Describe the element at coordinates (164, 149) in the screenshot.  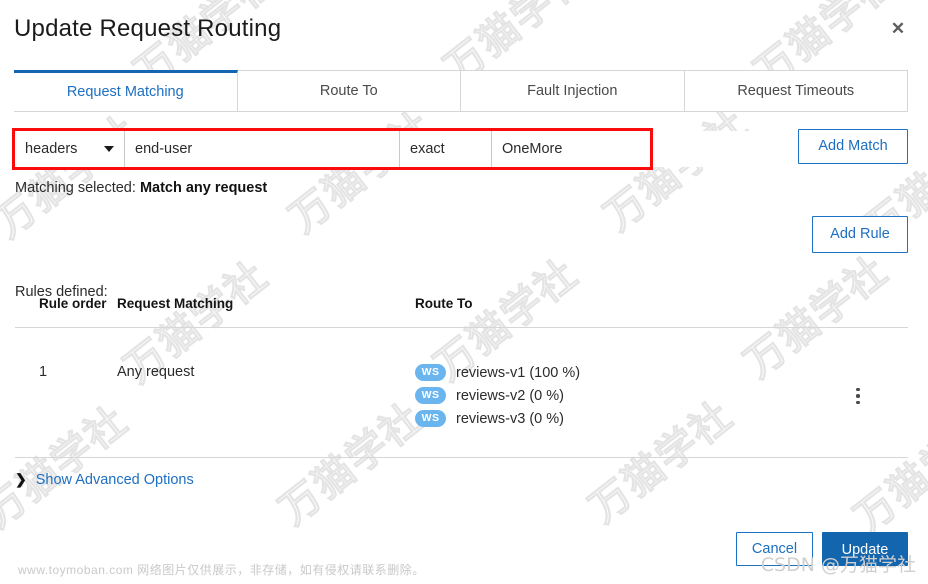
I see `match-field-name-value: end-user` at that location.